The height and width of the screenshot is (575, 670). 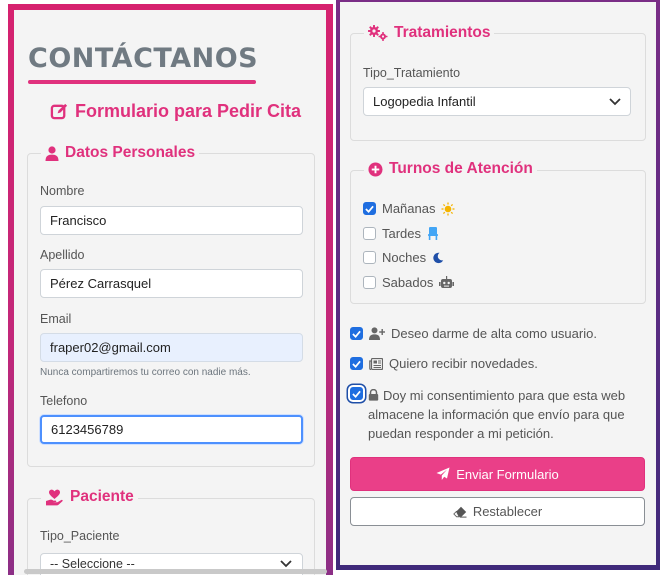 I want to click on paciente-legend: Paciente, so click(x=89, y=497).